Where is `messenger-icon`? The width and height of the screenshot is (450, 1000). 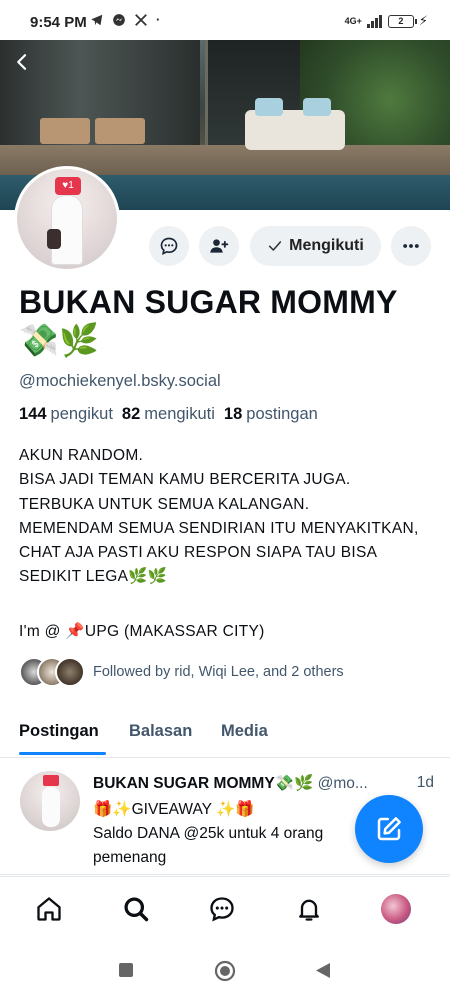
messenger-icon is located at coordinates (119, 19).